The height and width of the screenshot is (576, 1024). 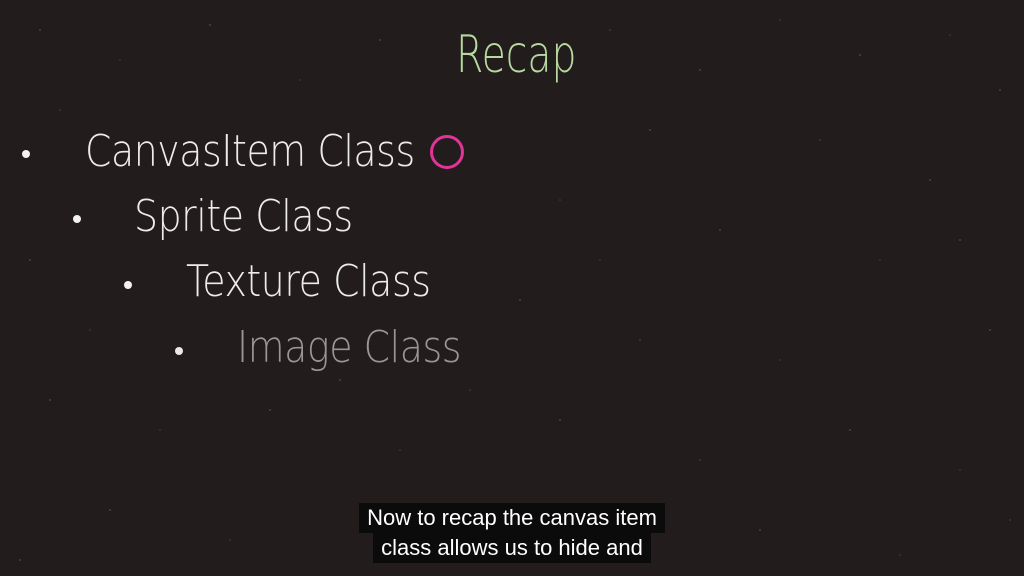 What do you see at coordinates (308, 281) in the screenshot?
I see `bullet-label: Texture Class` at bounding box center [308, 281].